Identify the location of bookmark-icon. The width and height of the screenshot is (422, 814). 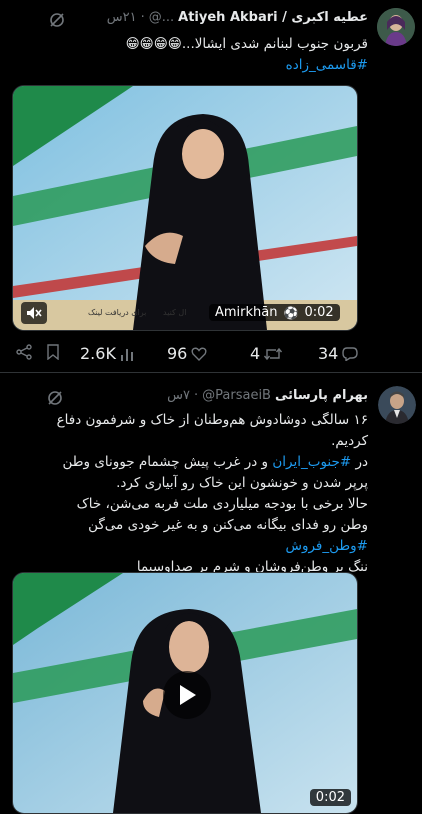
(53, 352).